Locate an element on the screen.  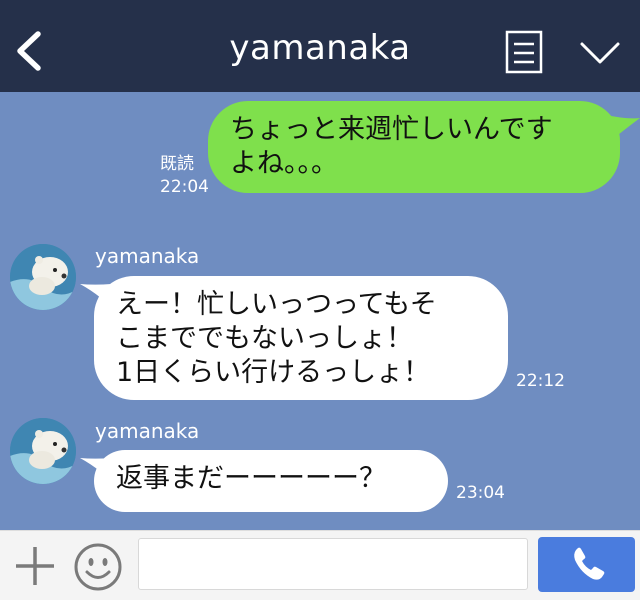
chevron-down-icon is located at coordinates (600, 53).